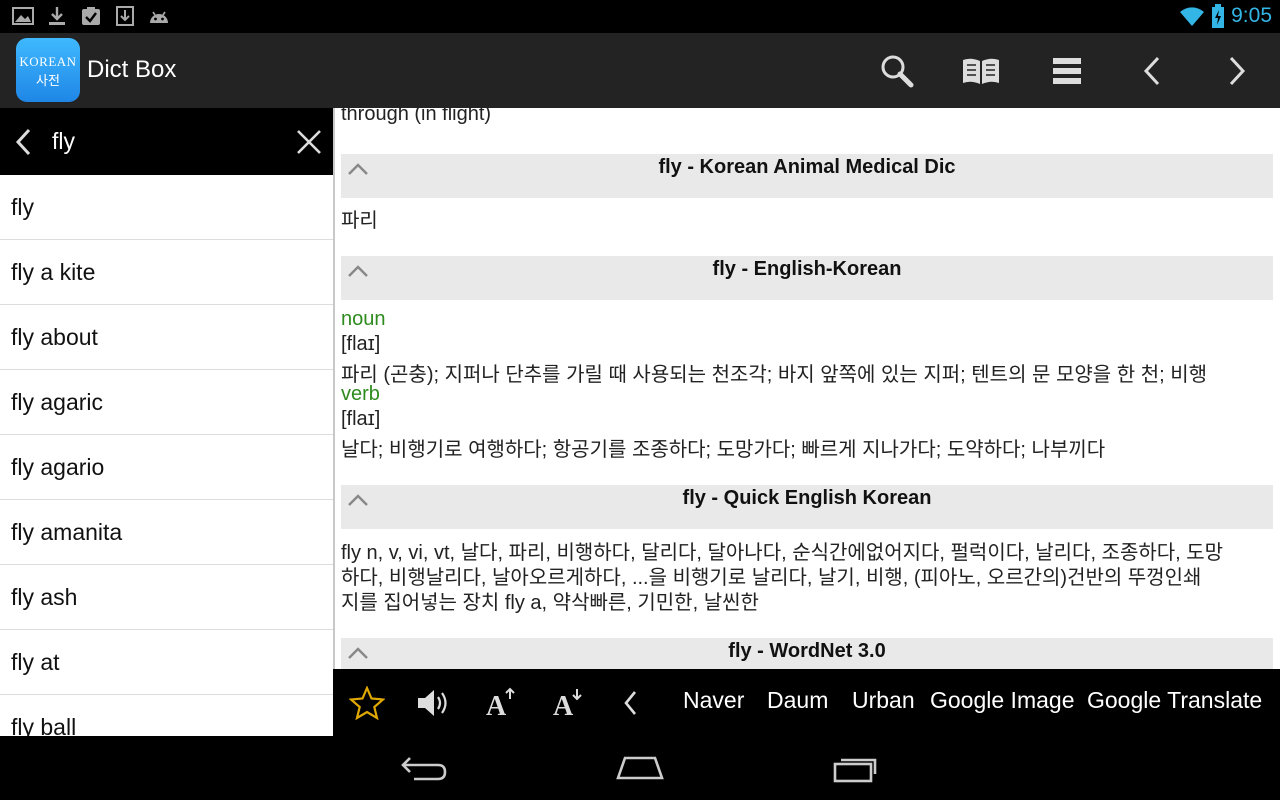 The width and height of the screenshot is (1280, 800). I want to click on status-bar: 9:05, so click(640, 16).